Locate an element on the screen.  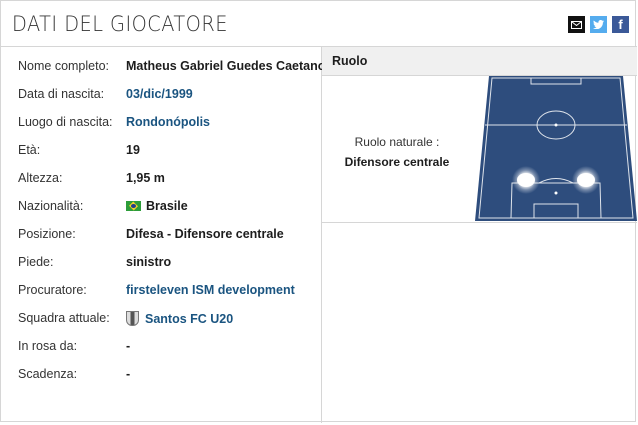
nationality-value: Brasile is located at coordinates (157, 206).